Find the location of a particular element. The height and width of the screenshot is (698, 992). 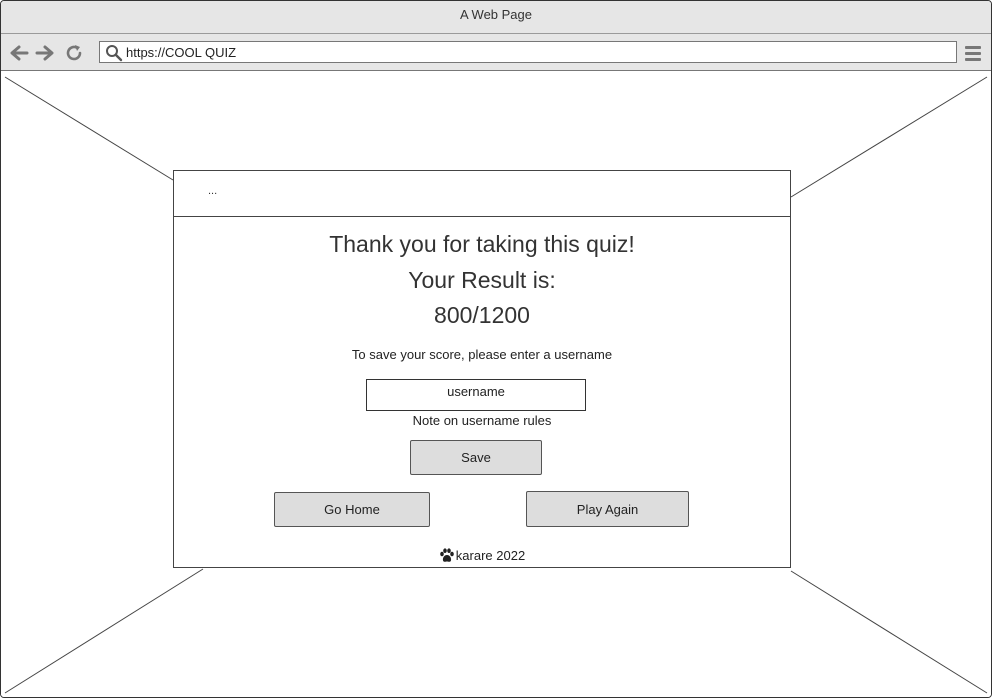

browser-menu-button is located at coordinates (973, 53).